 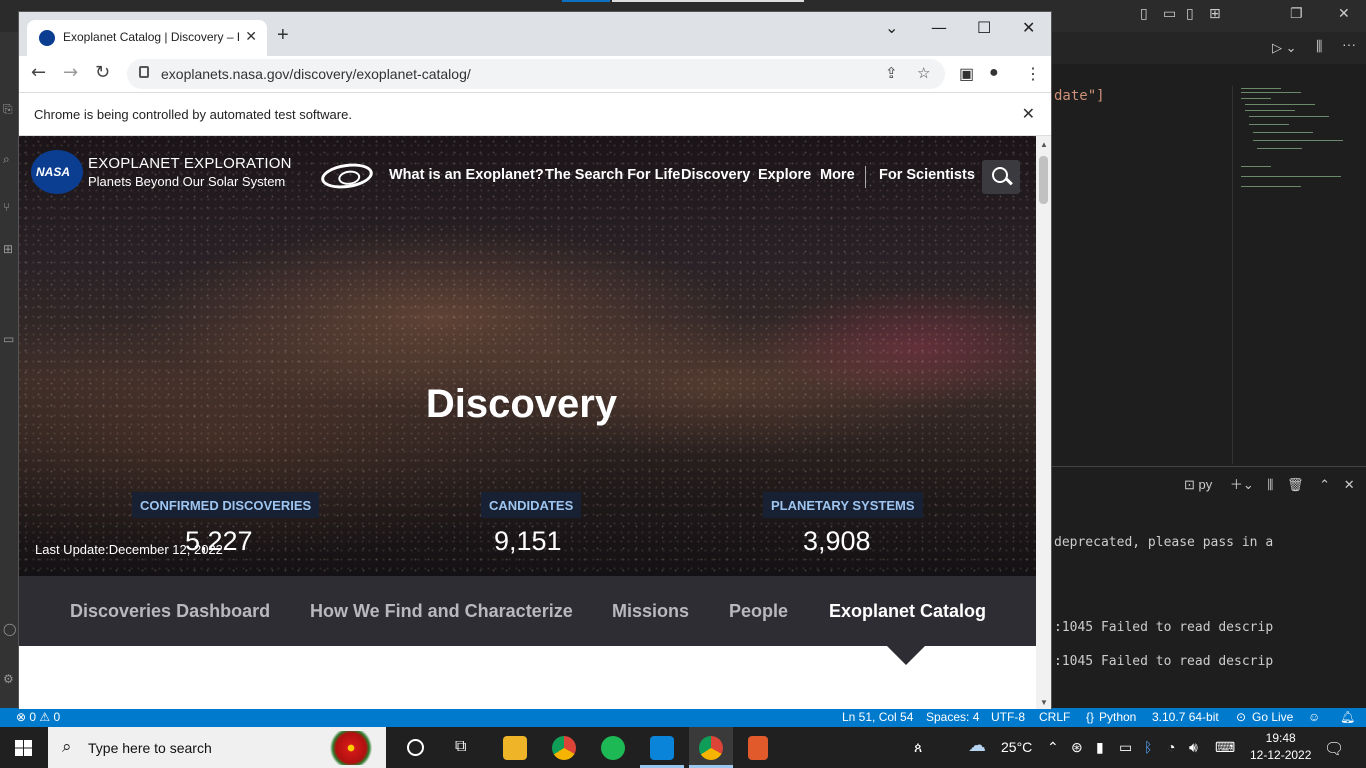 What do you see at coordinates (1169, 14) in the screenshot?
I see `layout-panel-icon: ▭` at bounding box center [1169, 14].